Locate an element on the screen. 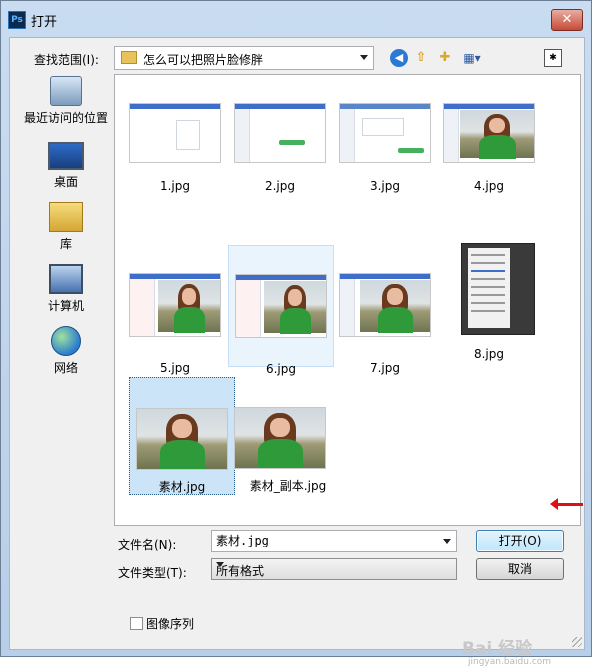 This screenshot has height=667, width=592. new-item-icon: ✱ is located at coordinates (553, 58).